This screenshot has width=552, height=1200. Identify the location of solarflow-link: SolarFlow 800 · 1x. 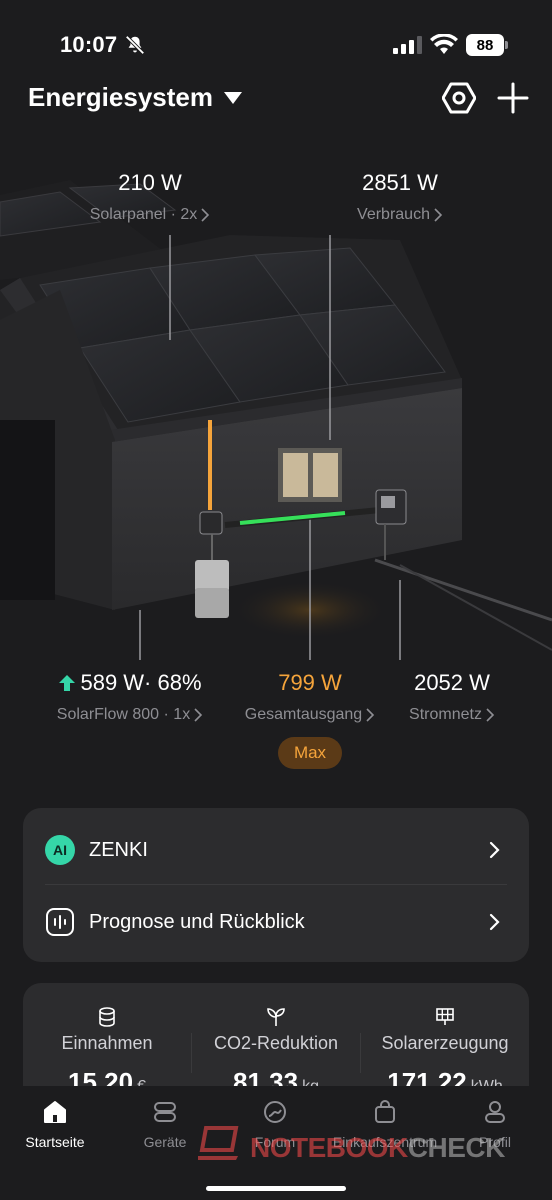
(130, 715).